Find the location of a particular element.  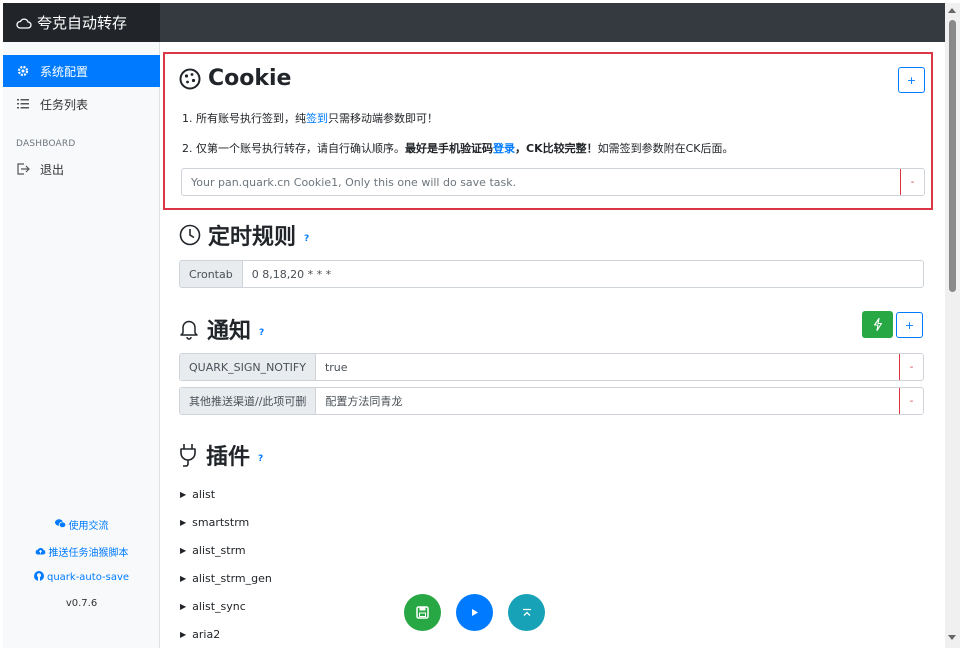

sidebar-item-label: 退出 is located at coordinates (52, 169).